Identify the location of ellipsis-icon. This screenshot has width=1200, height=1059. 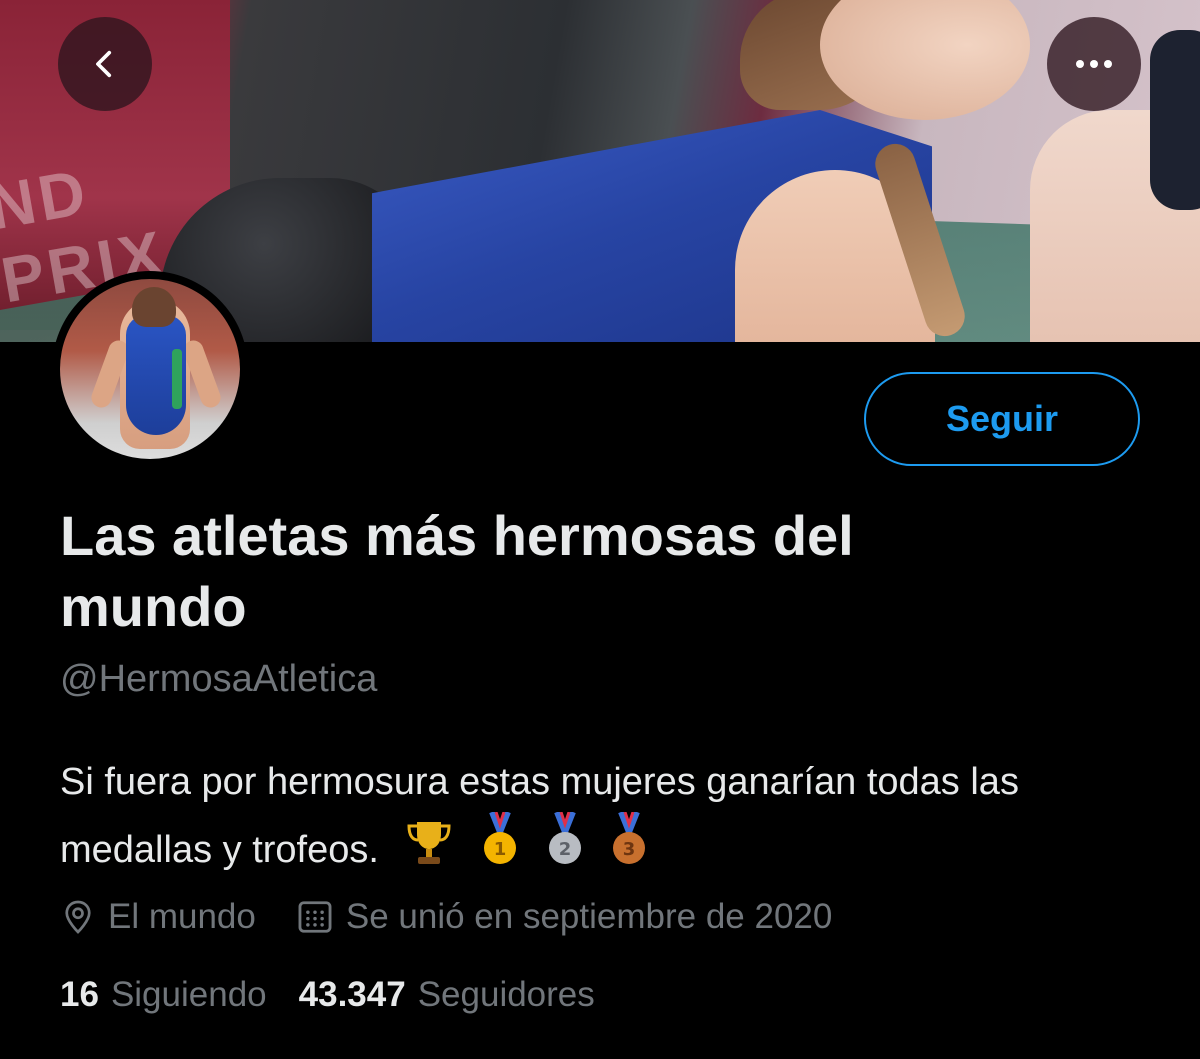
(1094, 64).